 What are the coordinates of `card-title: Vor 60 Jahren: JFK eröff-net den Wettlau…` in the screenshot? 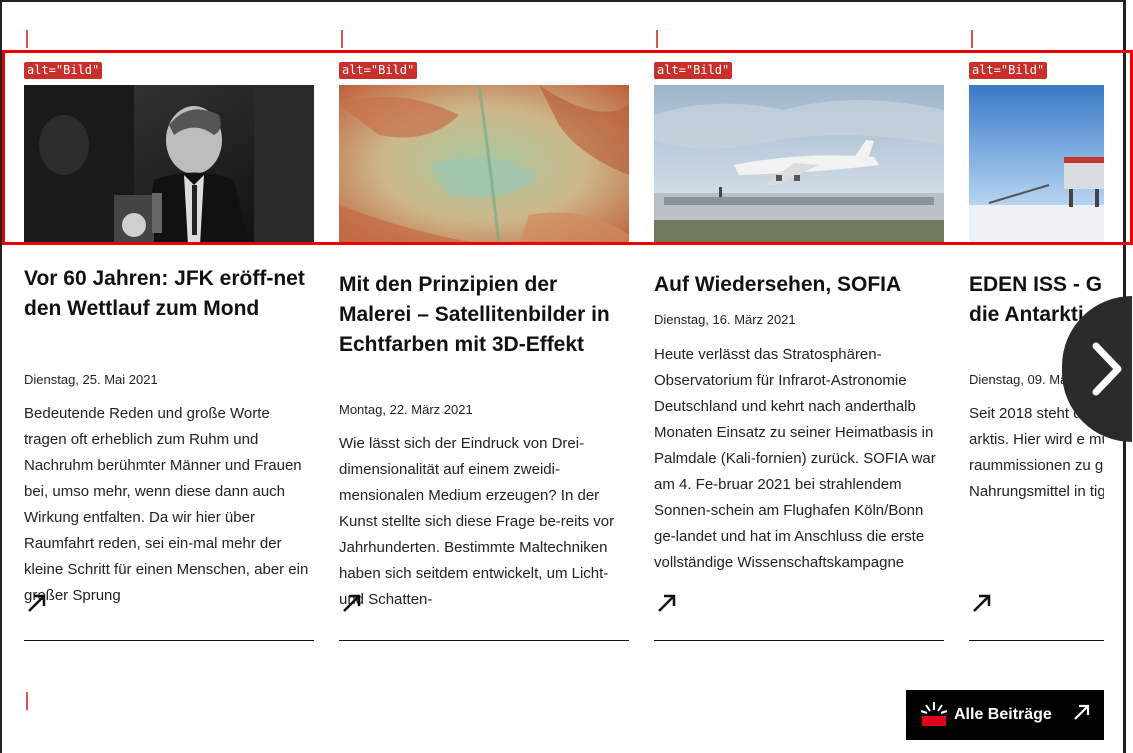 It's located at (169, 294).